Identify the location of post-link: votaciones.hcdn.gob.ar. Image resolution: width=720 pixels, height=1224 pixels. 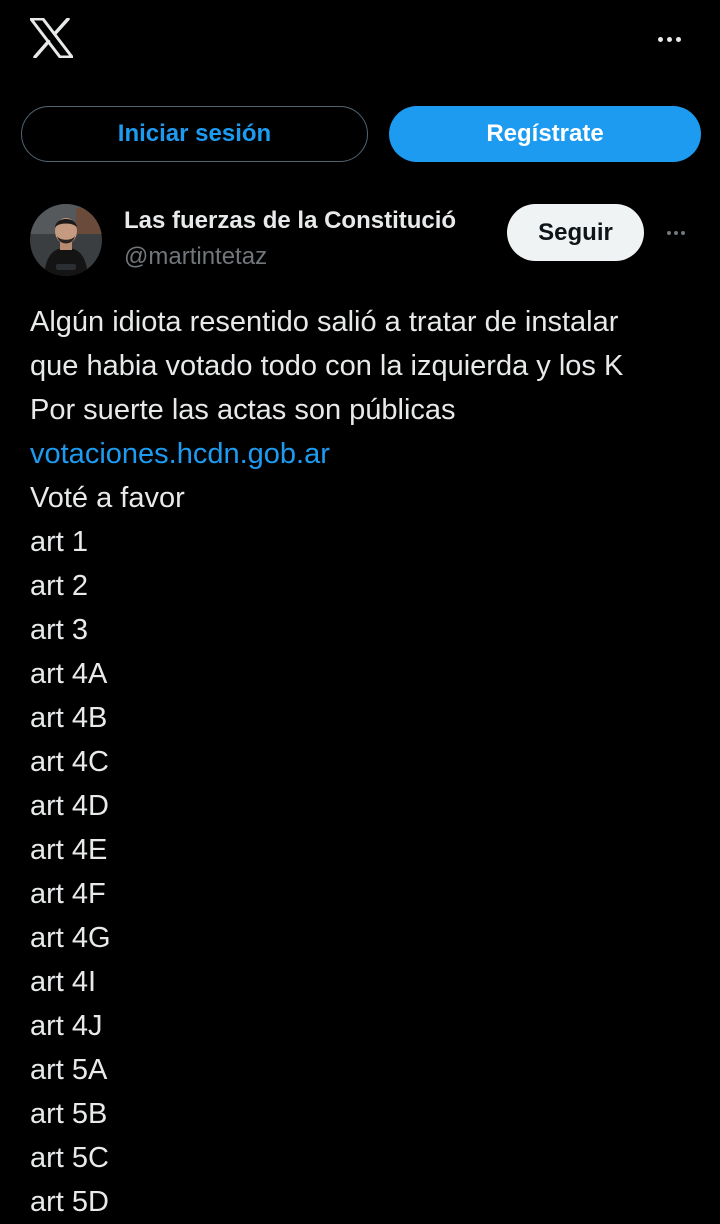
(365, 454).